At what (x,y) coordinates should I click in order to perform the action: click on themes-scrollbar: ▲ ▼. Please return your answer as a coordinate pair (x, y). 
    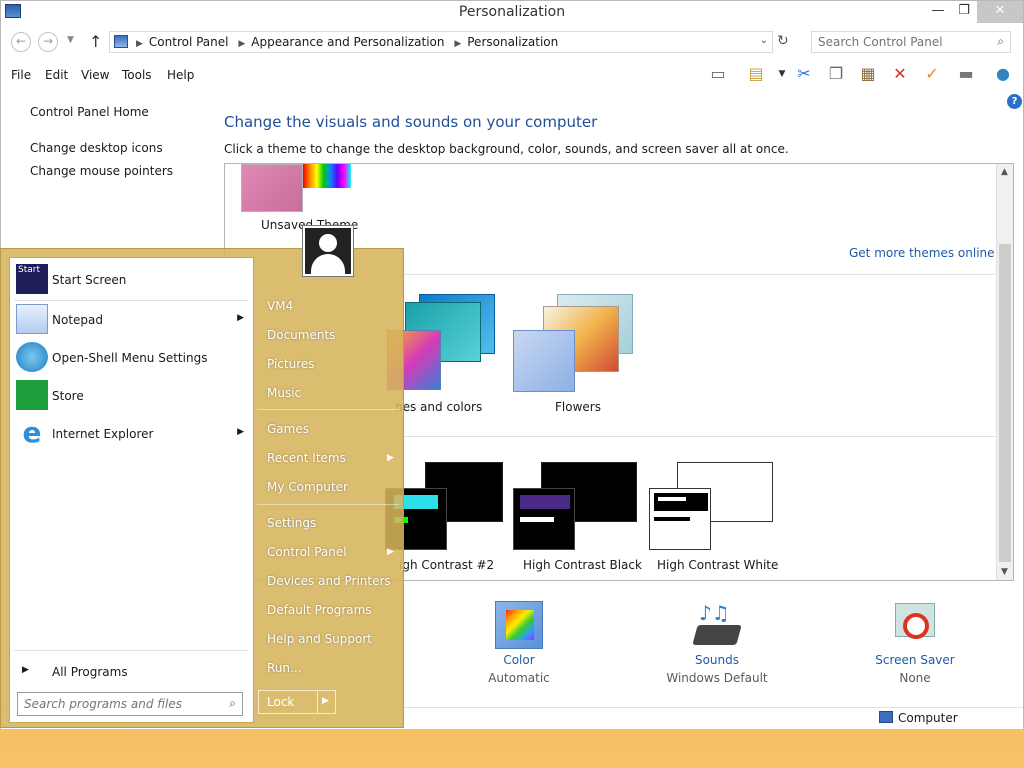
    Looking at the image, I should click on (1004, 372).